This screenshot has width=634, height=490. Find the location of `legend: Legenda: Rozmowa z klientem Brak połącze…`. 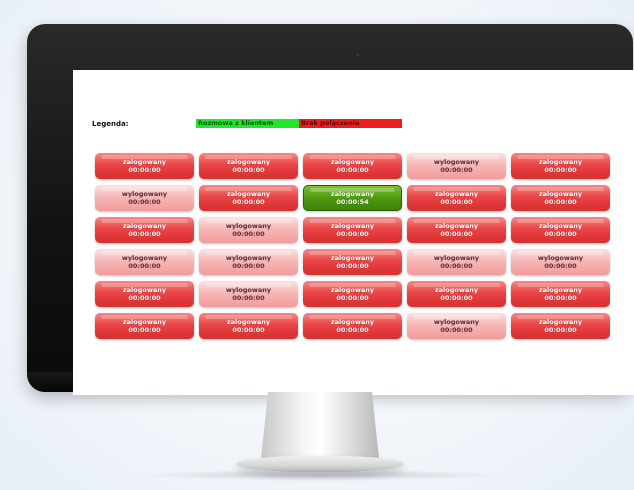

legend: Legenda: Rozmowa z klientem Brak połącze… is located at coordinates (247, 123).